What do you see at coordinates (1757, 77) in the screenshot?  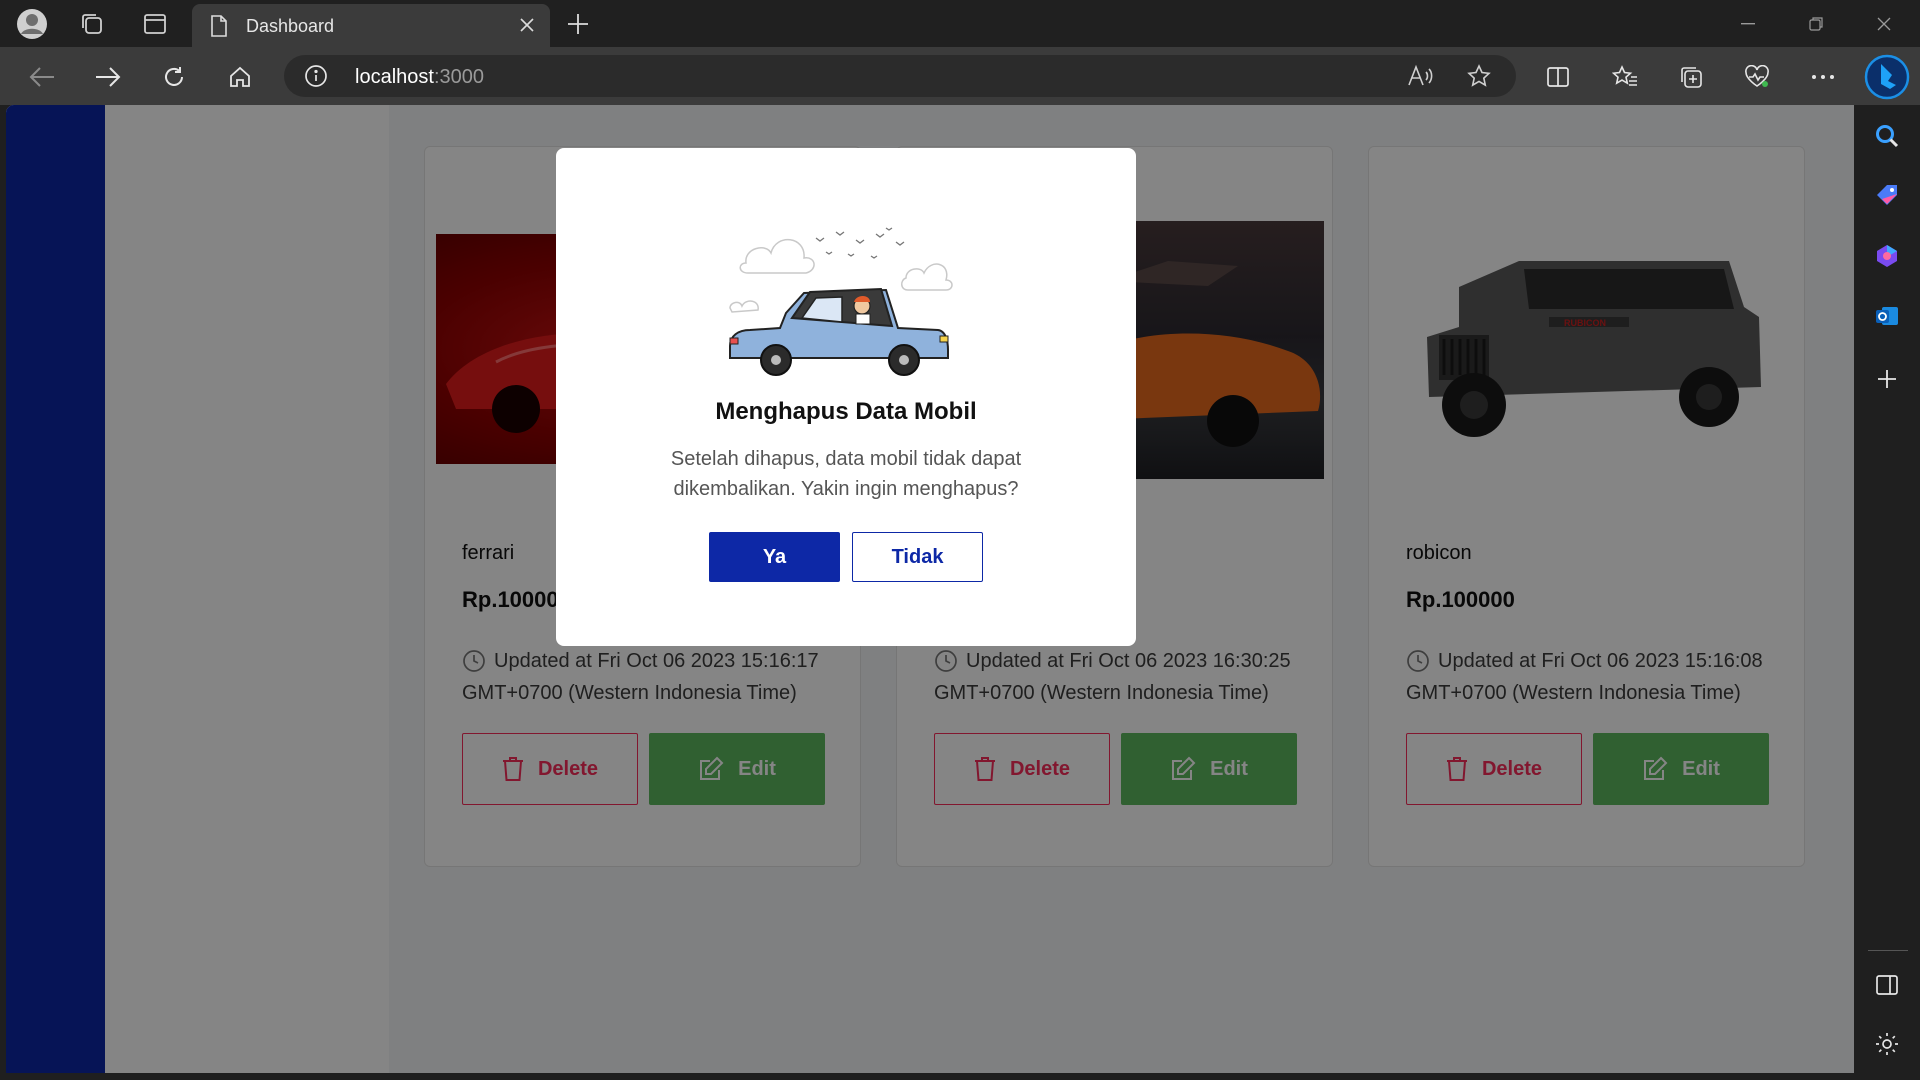 I see `browser-essentials-icon` at bounding box center [1757, 77].